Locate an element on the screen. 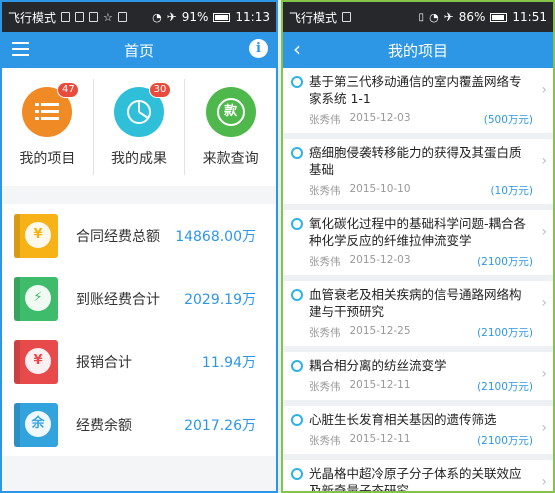  project-item: 癌细胞侵袭转移能力的获得及其蛋白质基础张秀伟 2015-10-10 (10万元) › is located at coordinates (418, 174).